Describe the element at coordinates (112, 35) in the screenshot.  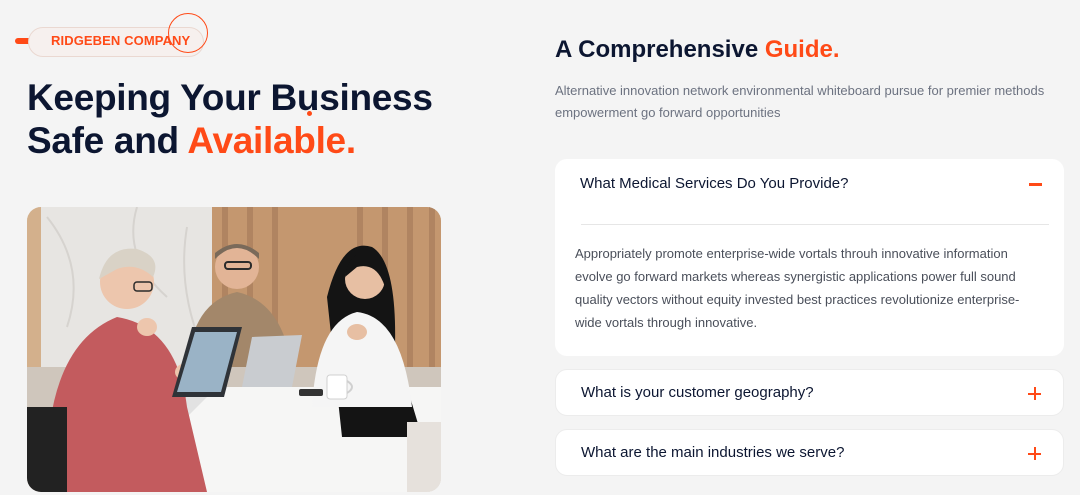
I see `company-badge: RIDGEBEN COMPANY` at that location.